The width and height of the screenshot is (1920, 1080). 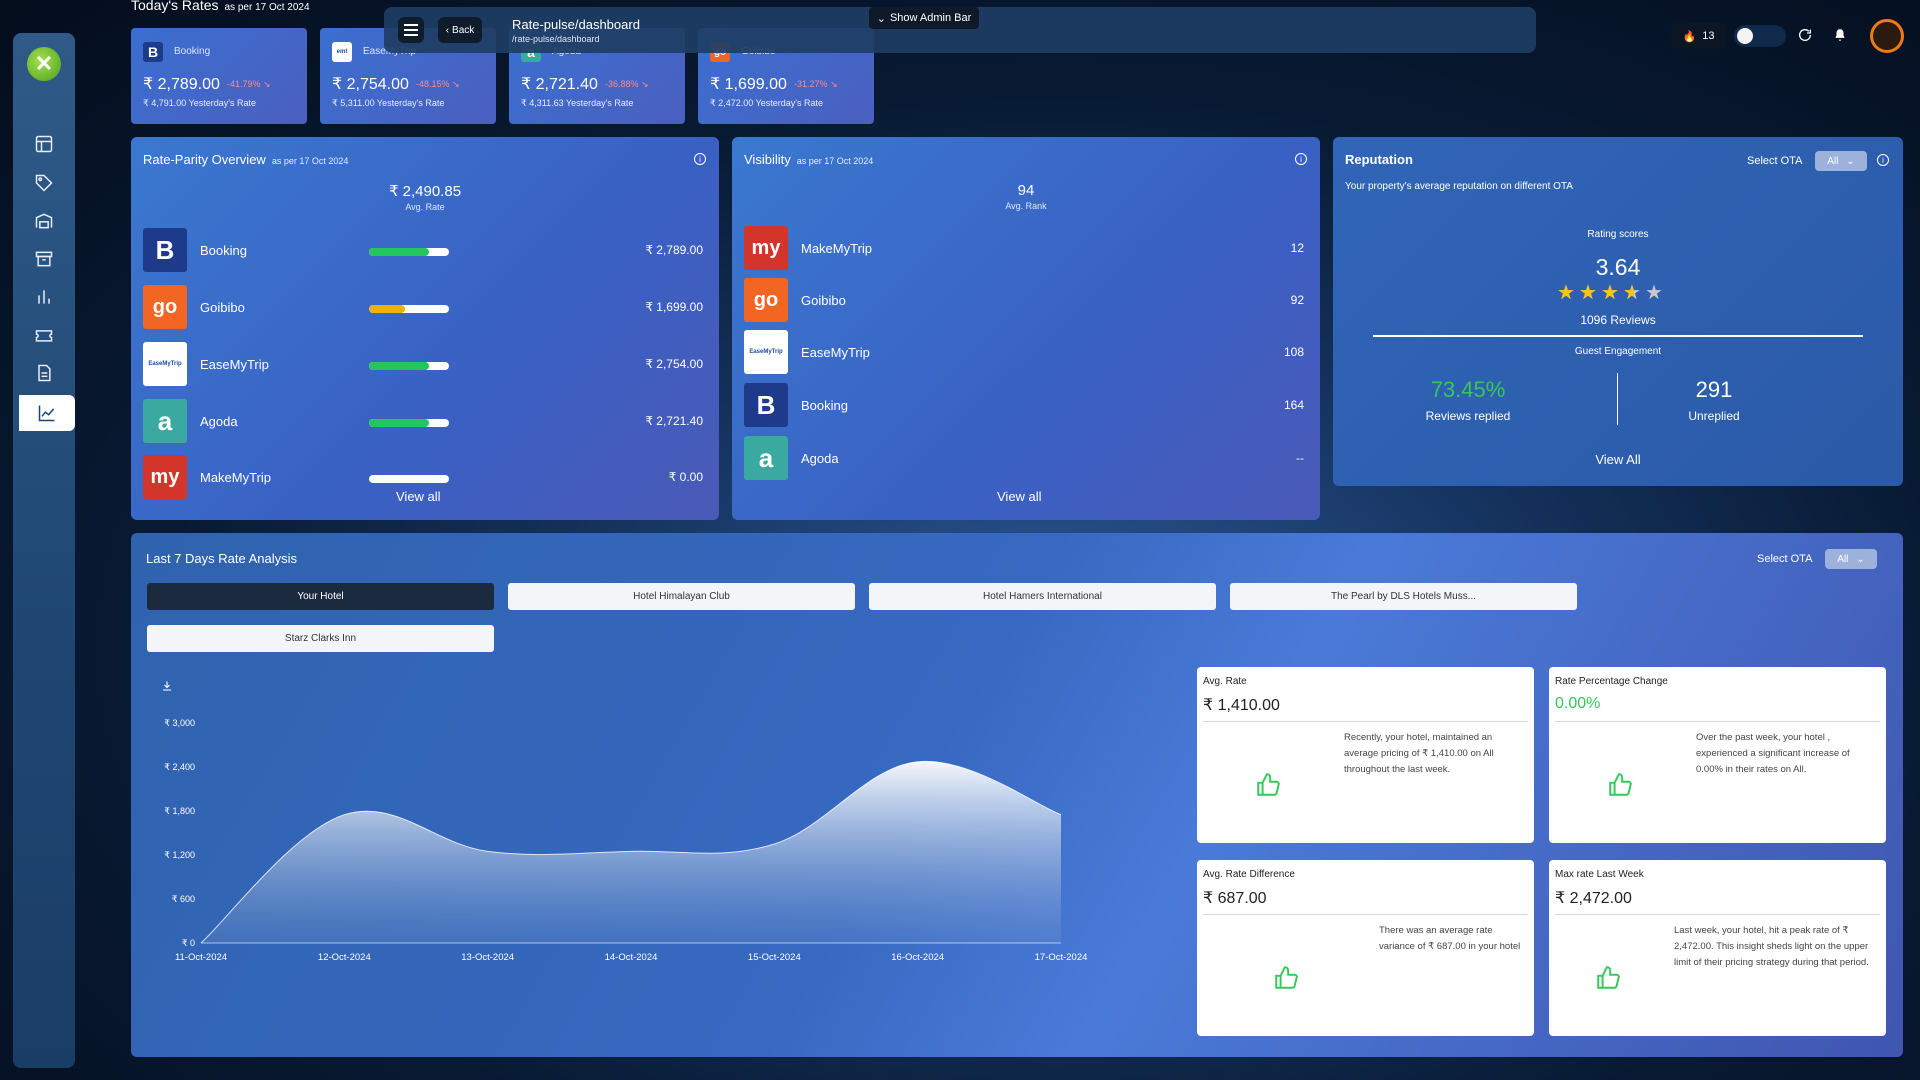 What do you see at coordinates (204, 159) in the screenshot?
I see `rate-parity-heading: Rate-Parity Overview` at bounding box center [204, 159].